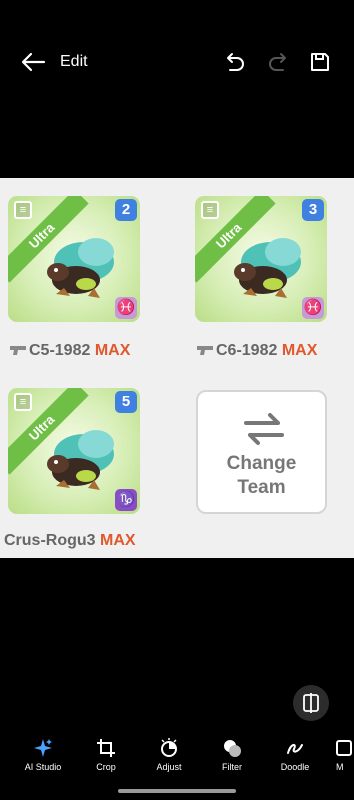 Image resolution: width=354 pixels, height=800 pixels. What do you see at coordinates (169, 747) in the screenshot?
I see `adjust-icon` at bounding box center [169, 747].